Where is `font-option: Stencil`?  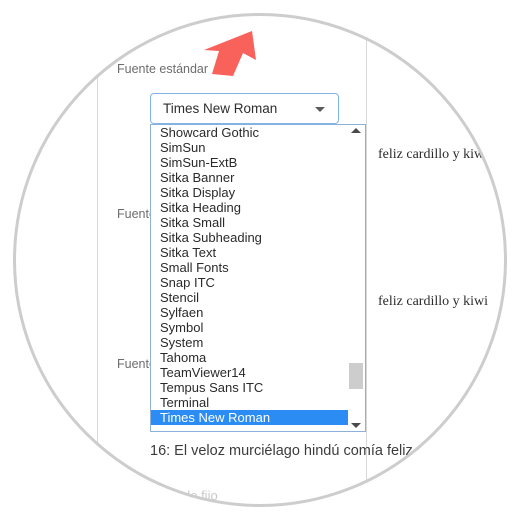
font-option: Stencil is located at coordinates (249, 297).